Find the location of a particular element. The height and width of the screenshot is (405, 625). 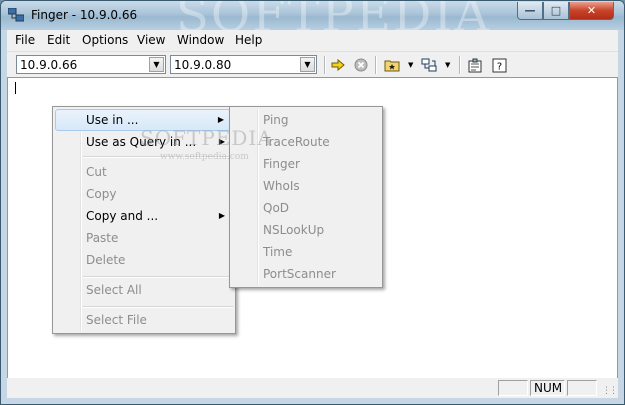

menu-item-select-all: Select All is located at coordinates (144, 290).